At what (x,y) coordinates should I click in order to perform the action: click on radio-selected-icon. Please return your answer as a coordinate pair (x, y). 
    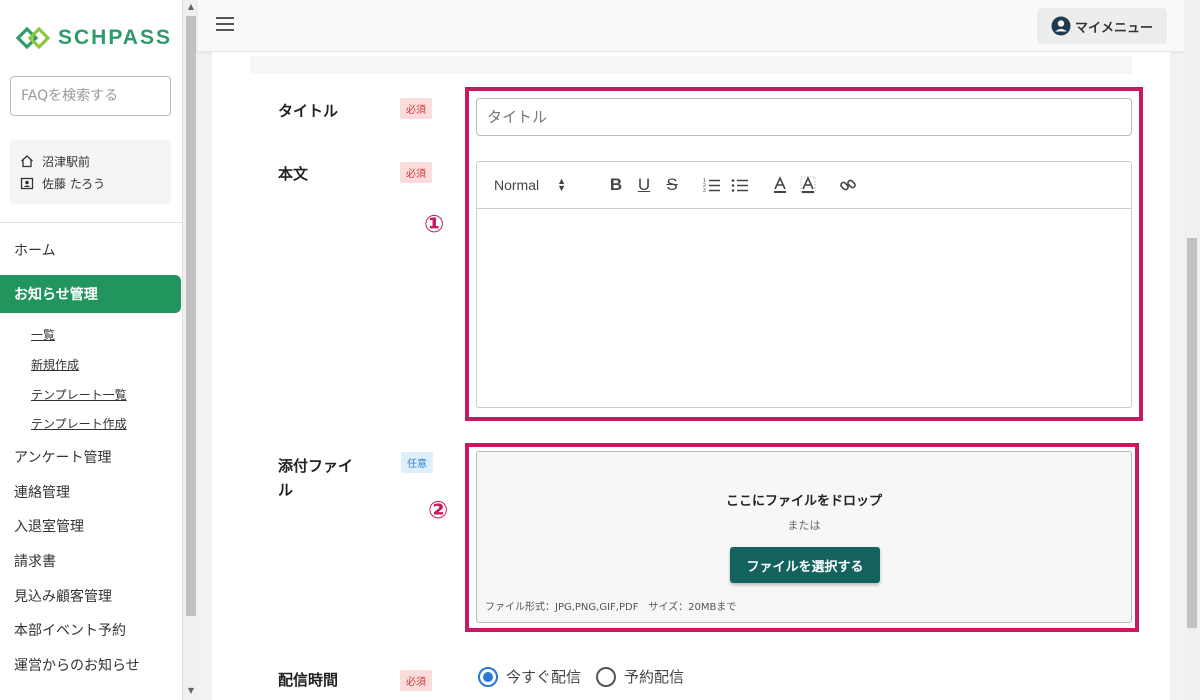
    Looking at the image, I should click on (488, 676).